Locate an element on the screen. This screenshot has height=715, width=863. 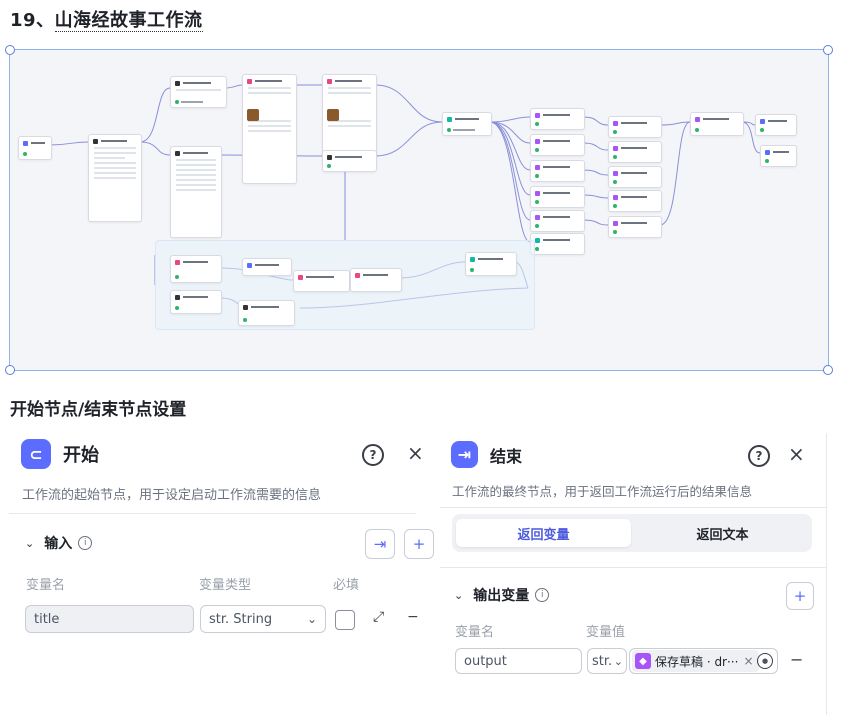
page-heading: 19、山海经故事工作流 is located at coordinates (106, 19).